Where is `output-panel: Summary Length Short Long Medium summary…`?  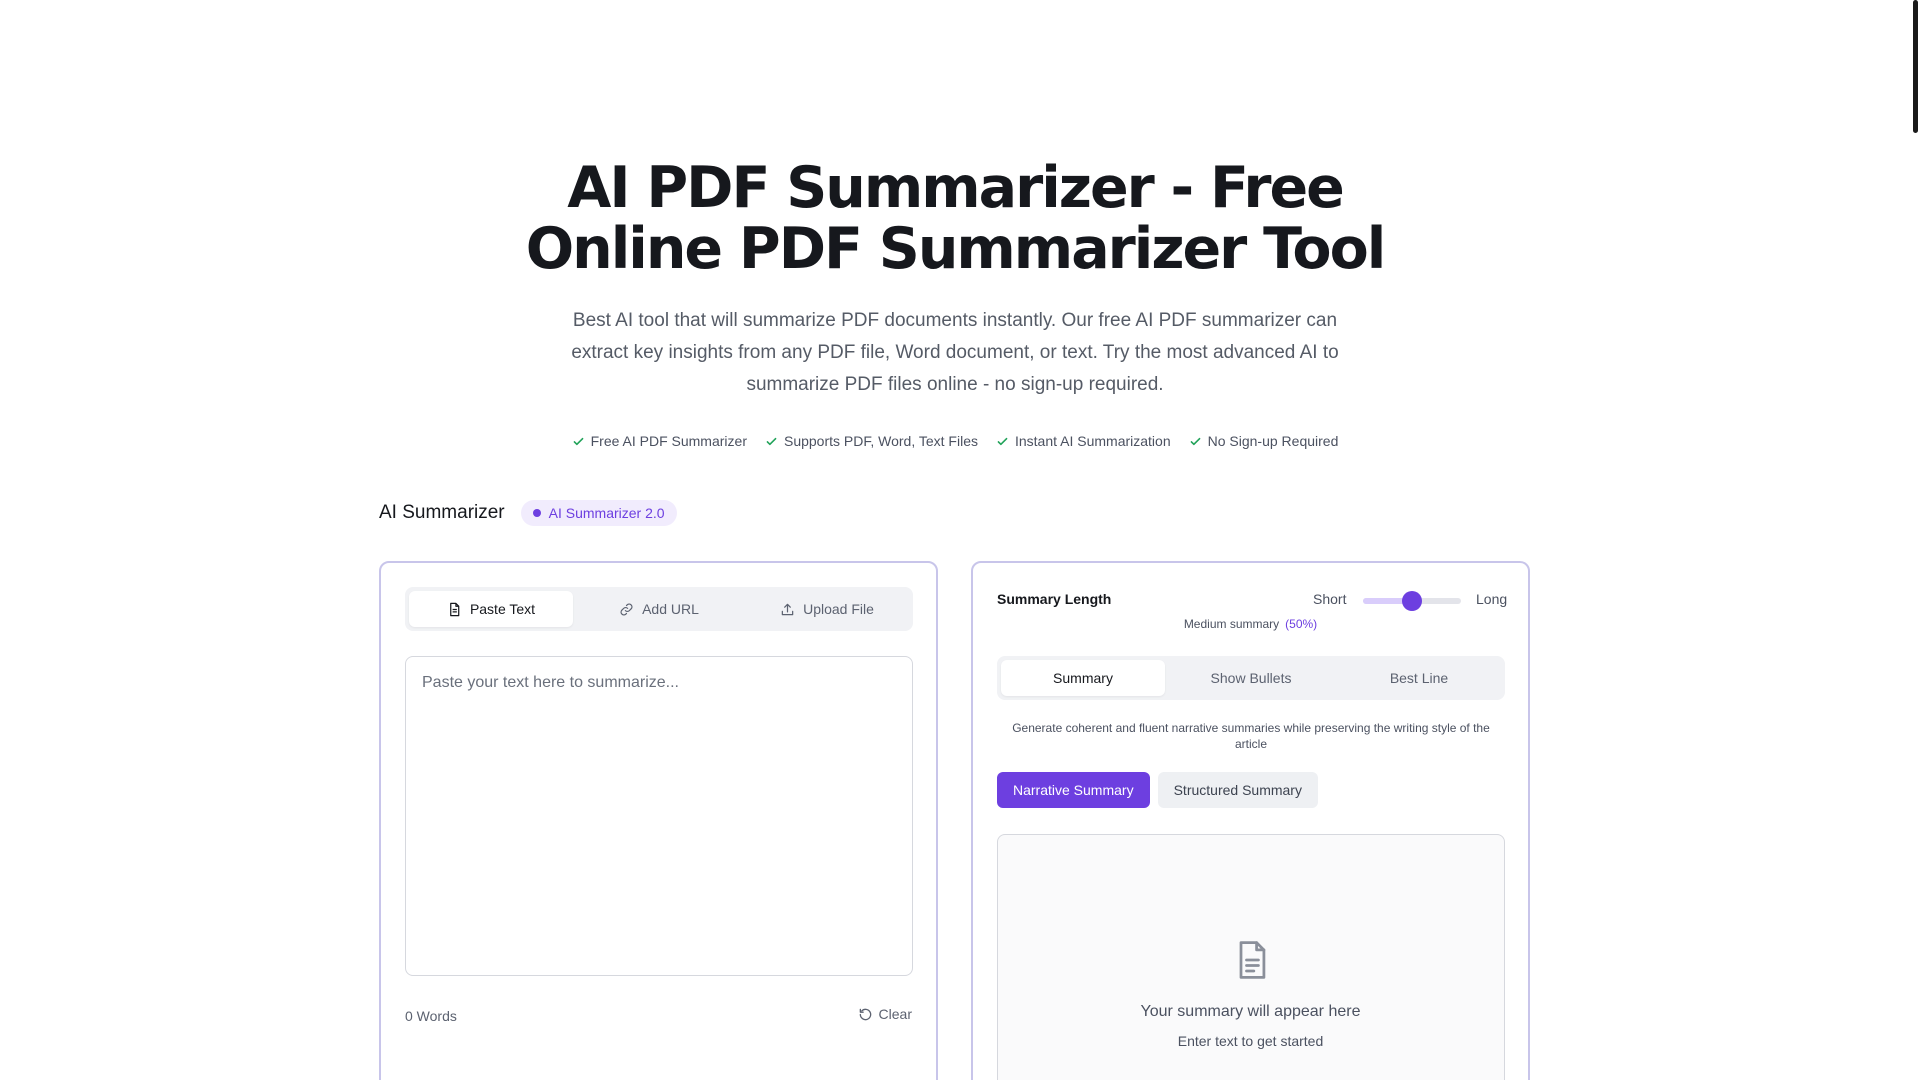 output-panel: Summary Length Short Long Medium summary… is located at coordinates (1250, 820).